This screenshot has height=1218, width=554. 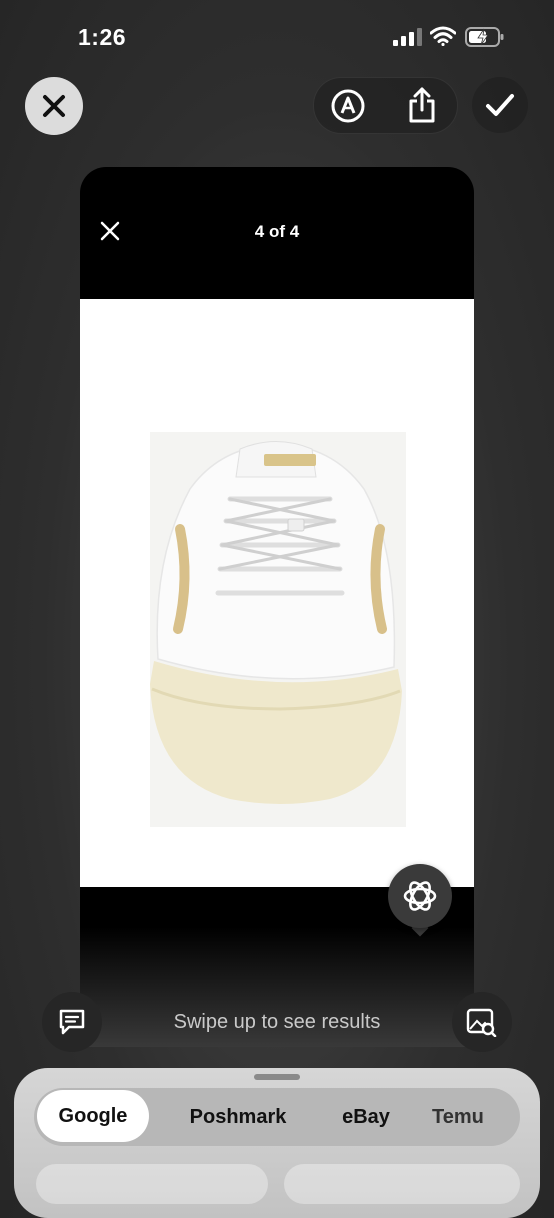 What do you see at coordinates (277, 1022) in the screenshot?
I see `swipe-hint: Swipe up to see results` at bounding box center [277, 1022].